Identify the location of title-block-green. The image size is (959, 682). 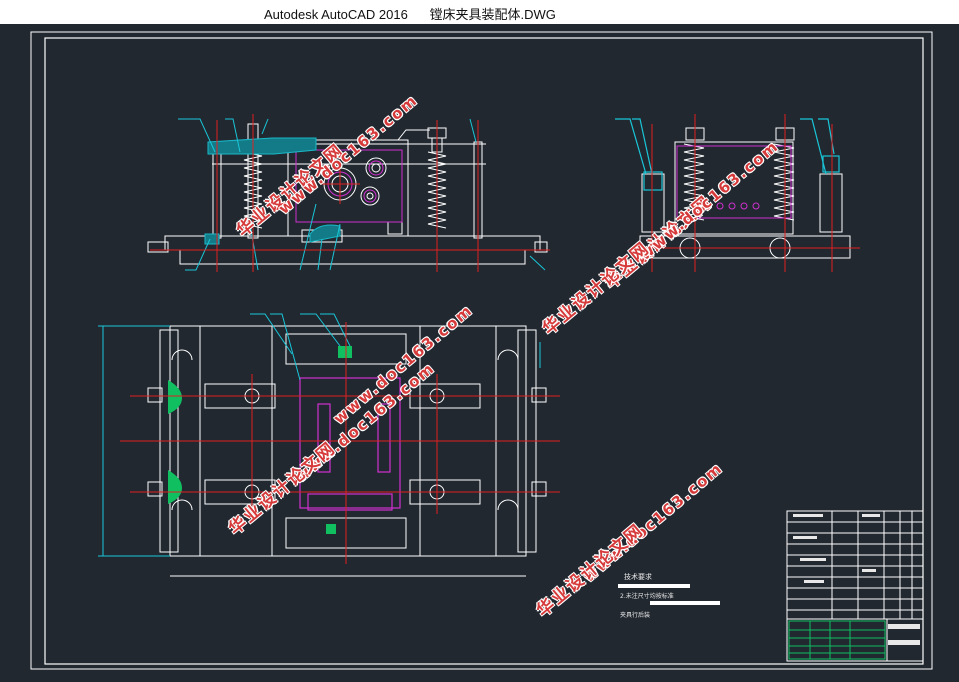
(837, 640).